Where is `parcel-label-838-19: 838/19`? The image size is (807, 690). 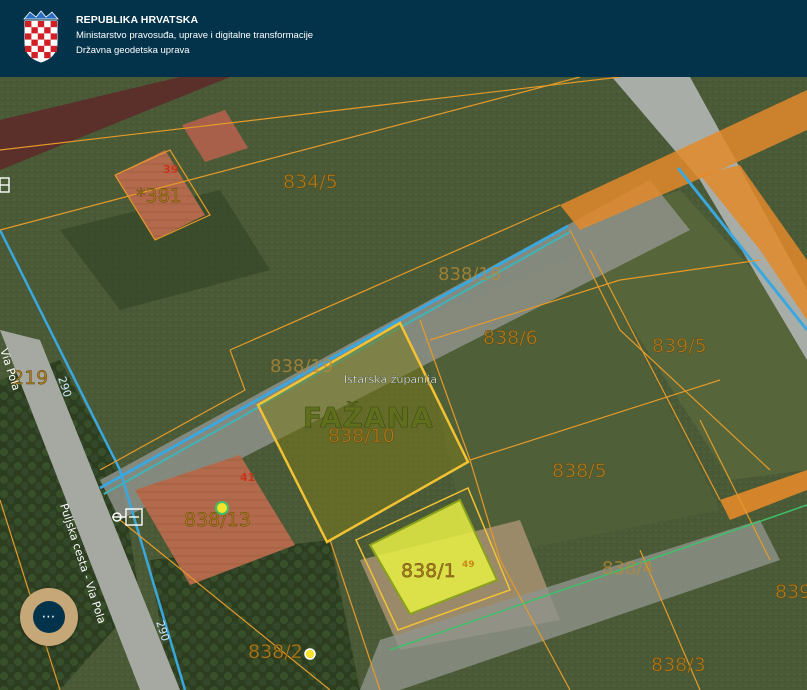
parcel-label-838-19: 838/19 is located at coordinates (301, 366).